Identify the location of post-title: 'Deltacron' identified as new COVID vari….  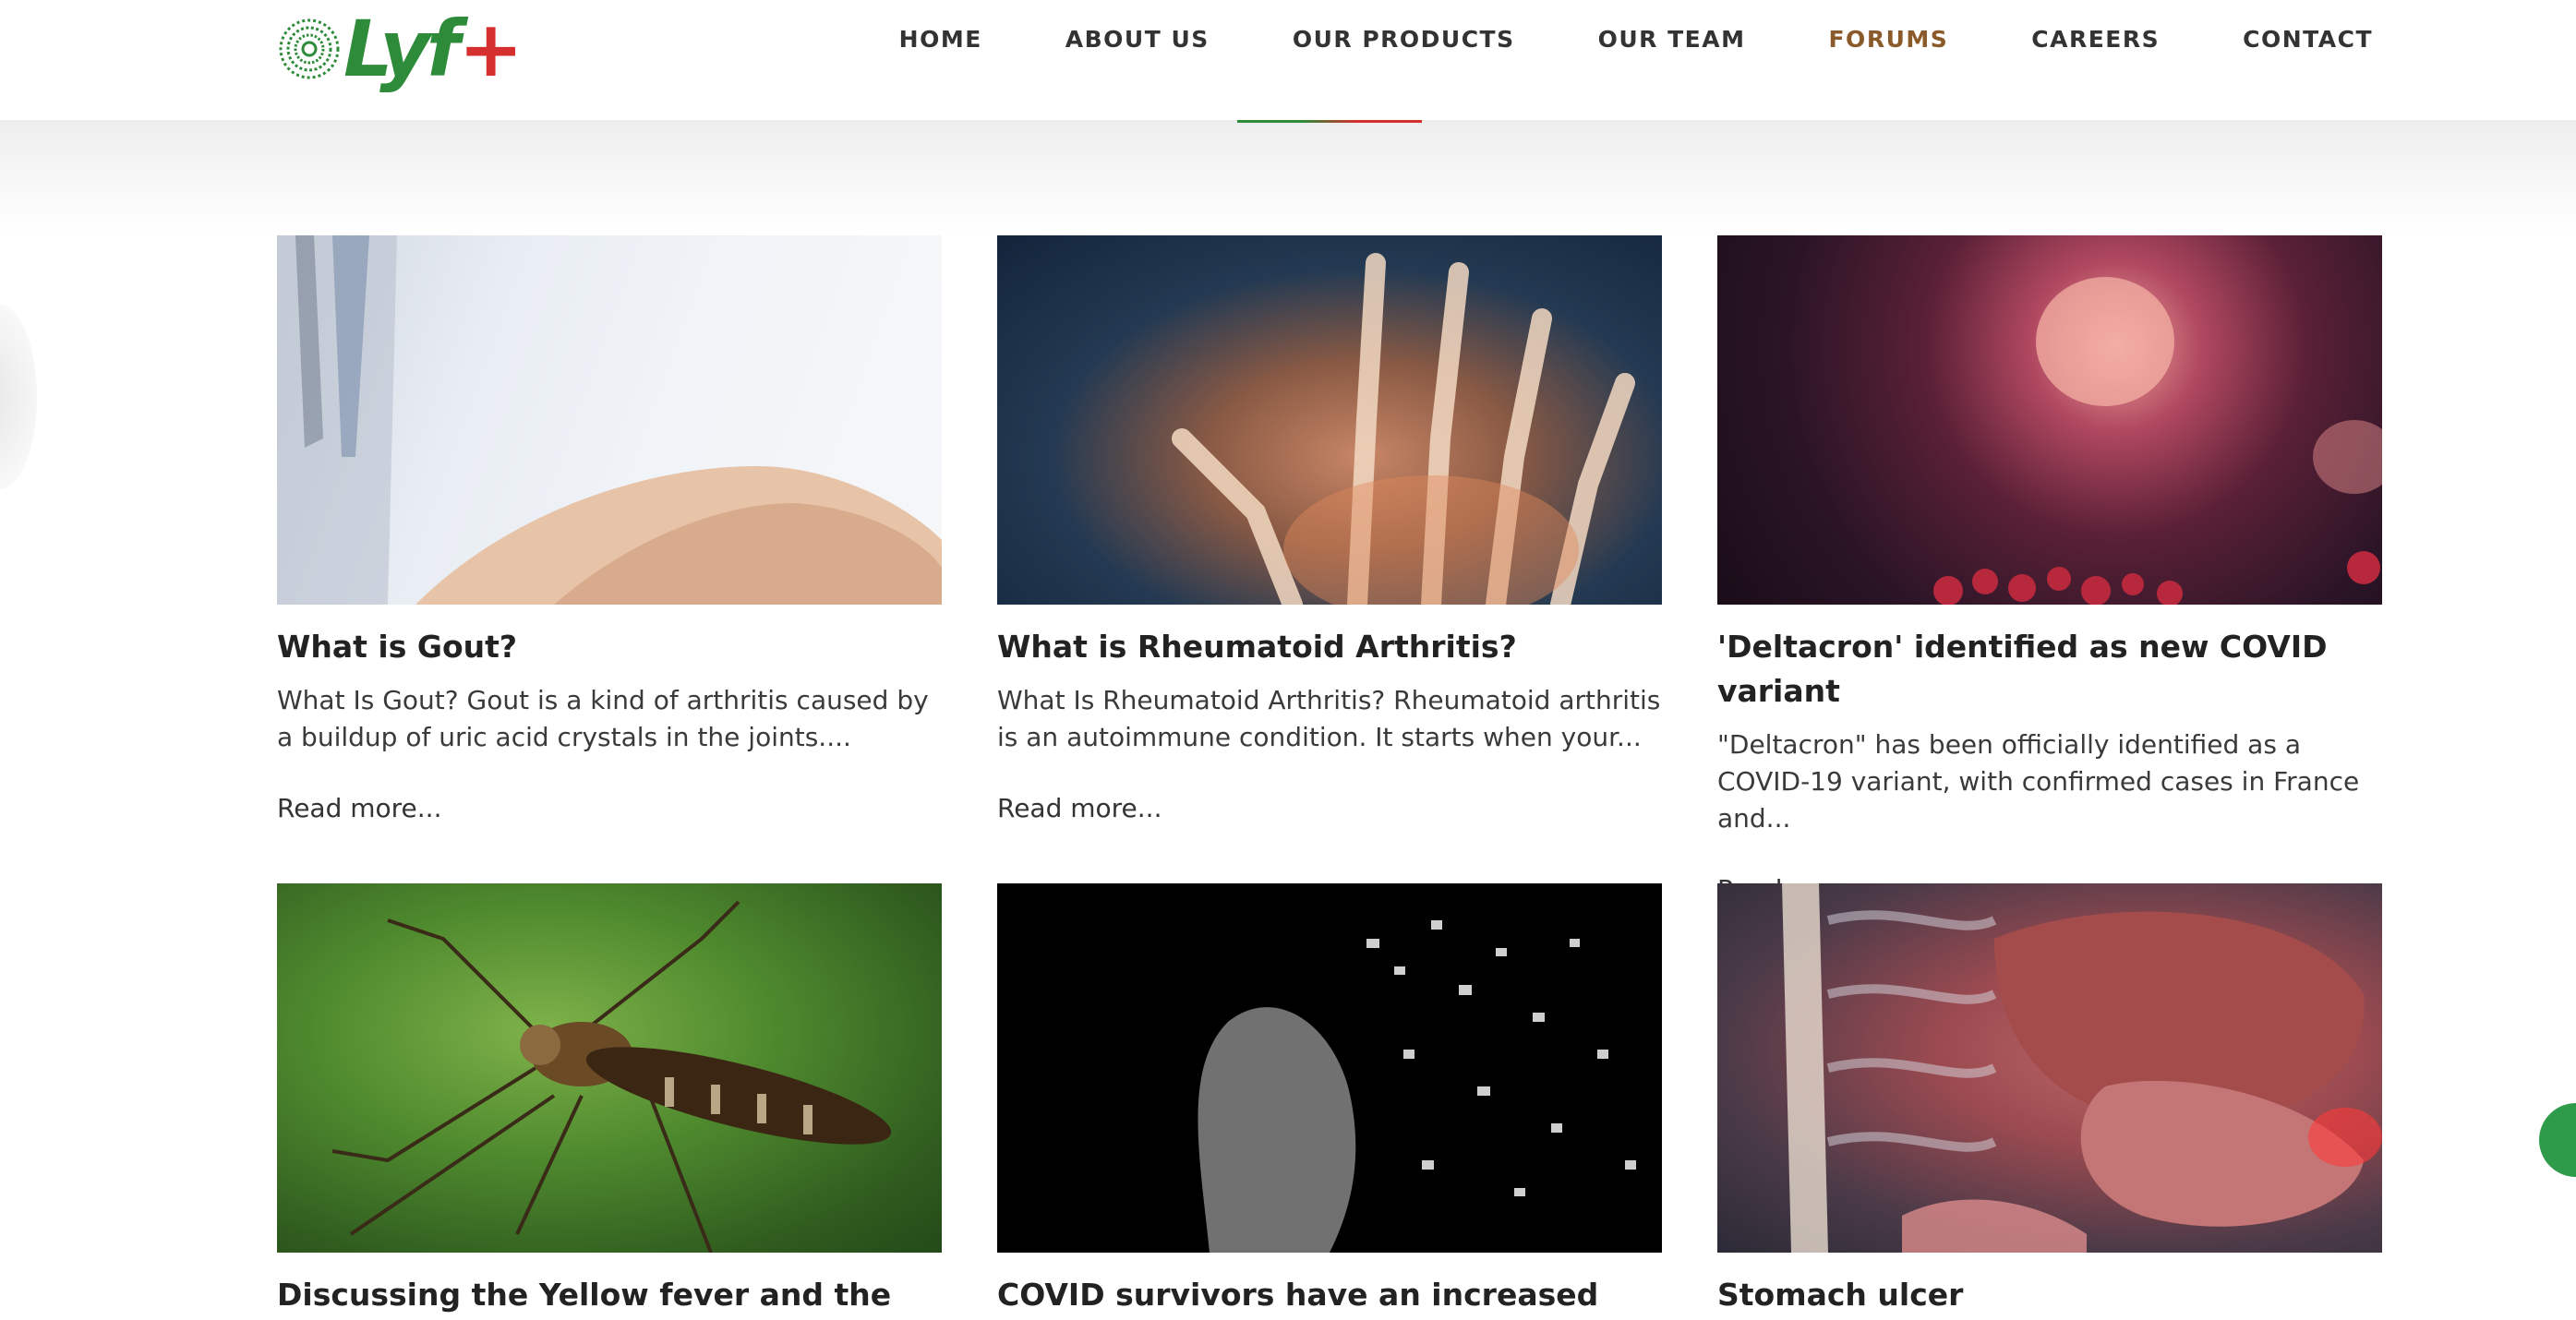
(2049, 669).